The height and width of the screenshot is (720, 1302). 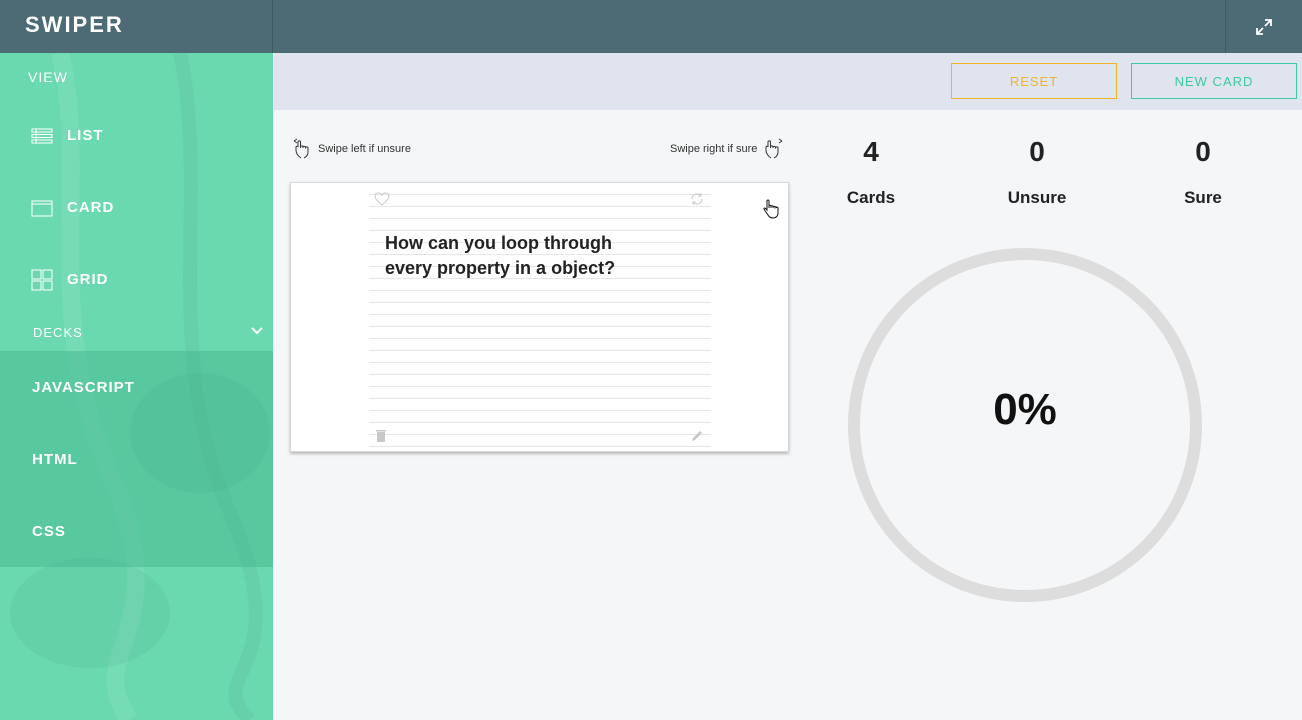 What do you see at coordinates (42, 208) in the screenshot?
I see `card-icon` at bounding box center [42, 208].